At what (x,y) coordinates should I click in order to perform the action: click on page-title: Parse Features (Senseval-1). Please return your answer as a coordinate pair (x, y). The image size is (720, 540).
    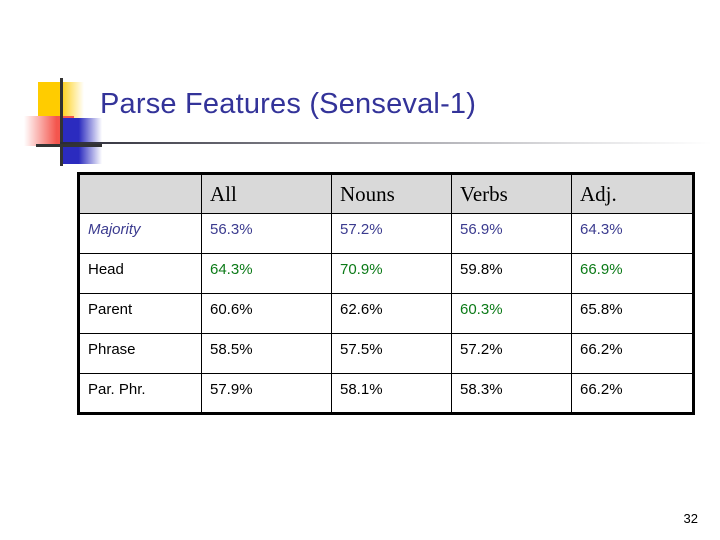
    Looking at the image, I should click on (288, 104).